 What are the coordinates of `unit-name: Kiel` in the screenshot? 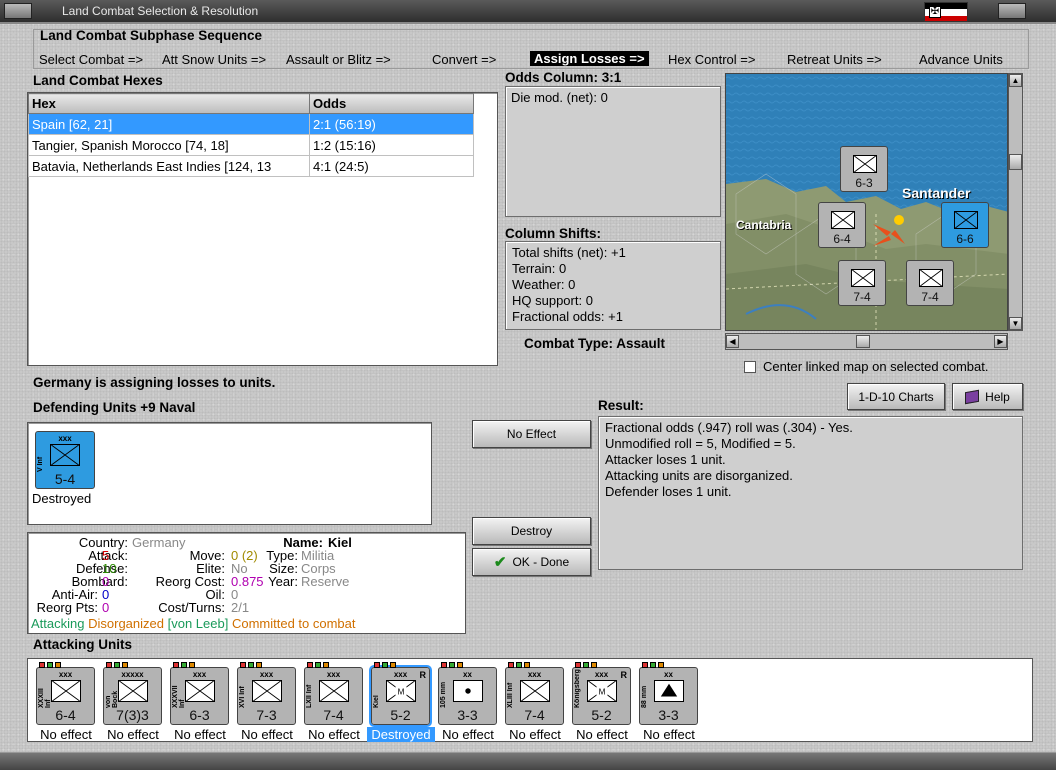 It's located at (376, 701).